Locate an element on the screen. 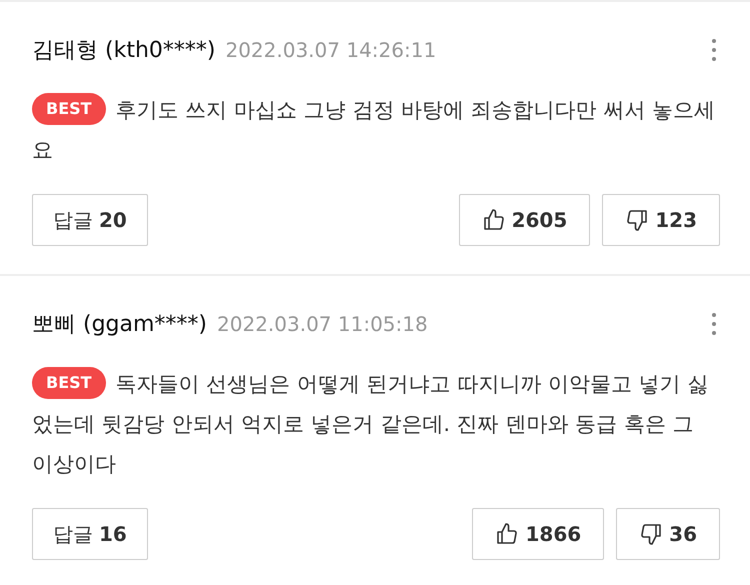 This screenshot has width=750, height=585. comment-time: 2022.03.07 11:05:18 is located at coordinates (322, 324).